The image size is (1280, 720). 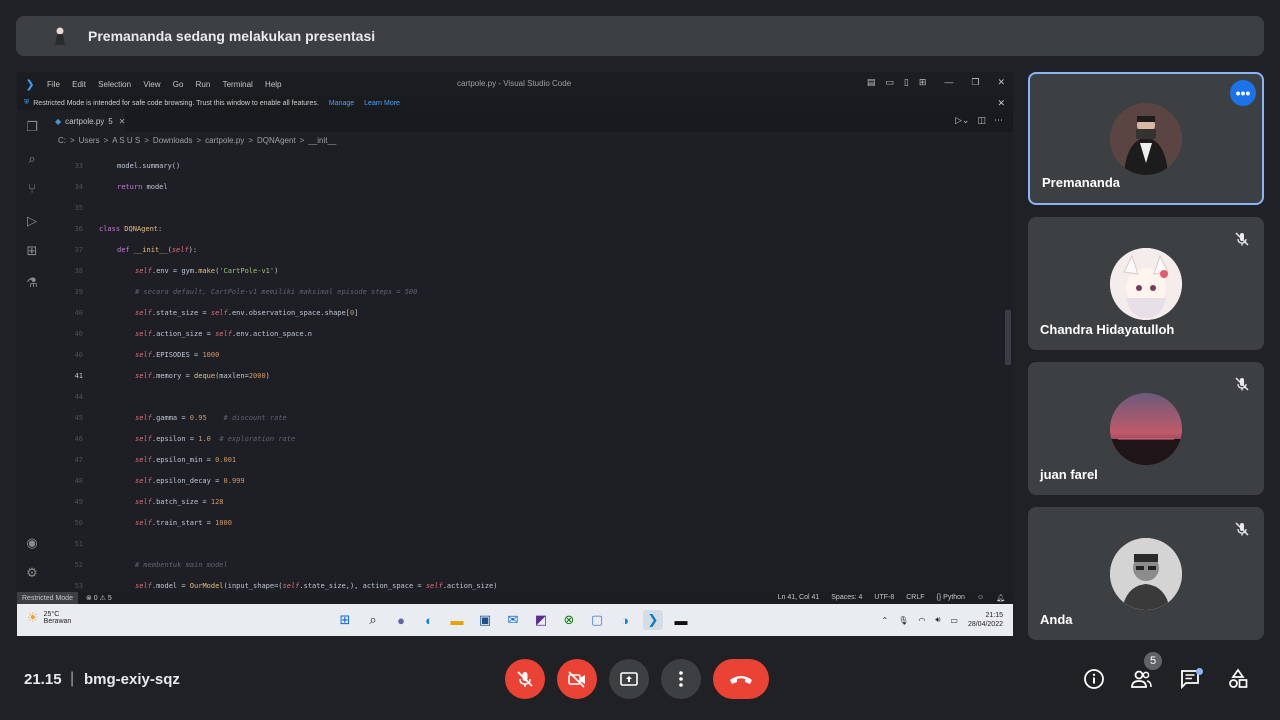 What do you see at coordinates (149, 166) in the screenshot?
I see `code-line: model.summary()` at bounding box center [149, 166].